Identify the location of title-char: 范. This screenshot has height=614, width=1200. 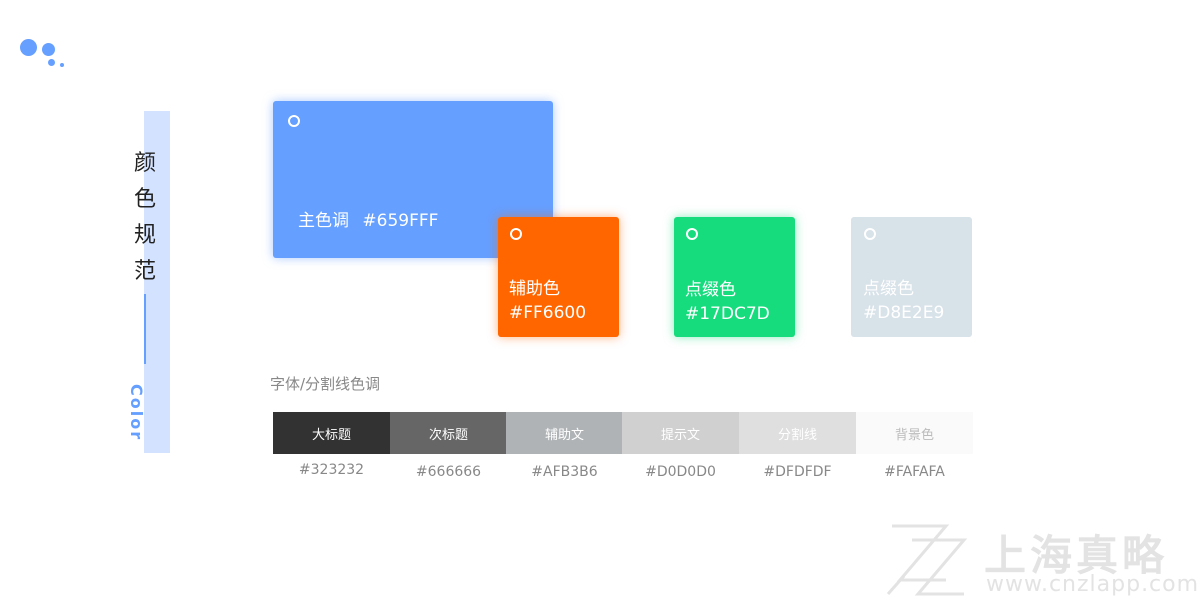
(144, 271).